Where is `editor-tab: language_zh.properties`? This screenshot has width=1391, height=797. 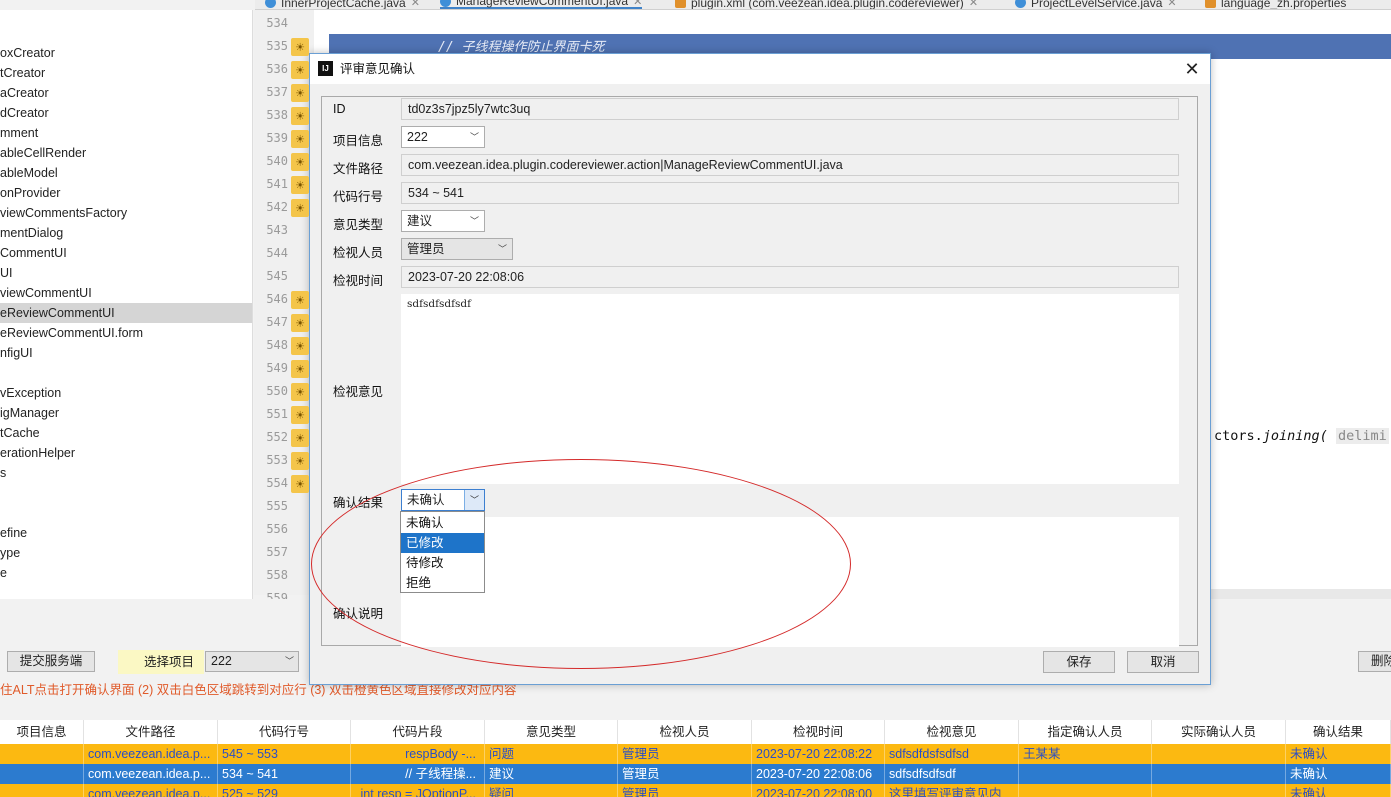
editor-tab: language_zh.properties is located at coordinates (1275, 4).